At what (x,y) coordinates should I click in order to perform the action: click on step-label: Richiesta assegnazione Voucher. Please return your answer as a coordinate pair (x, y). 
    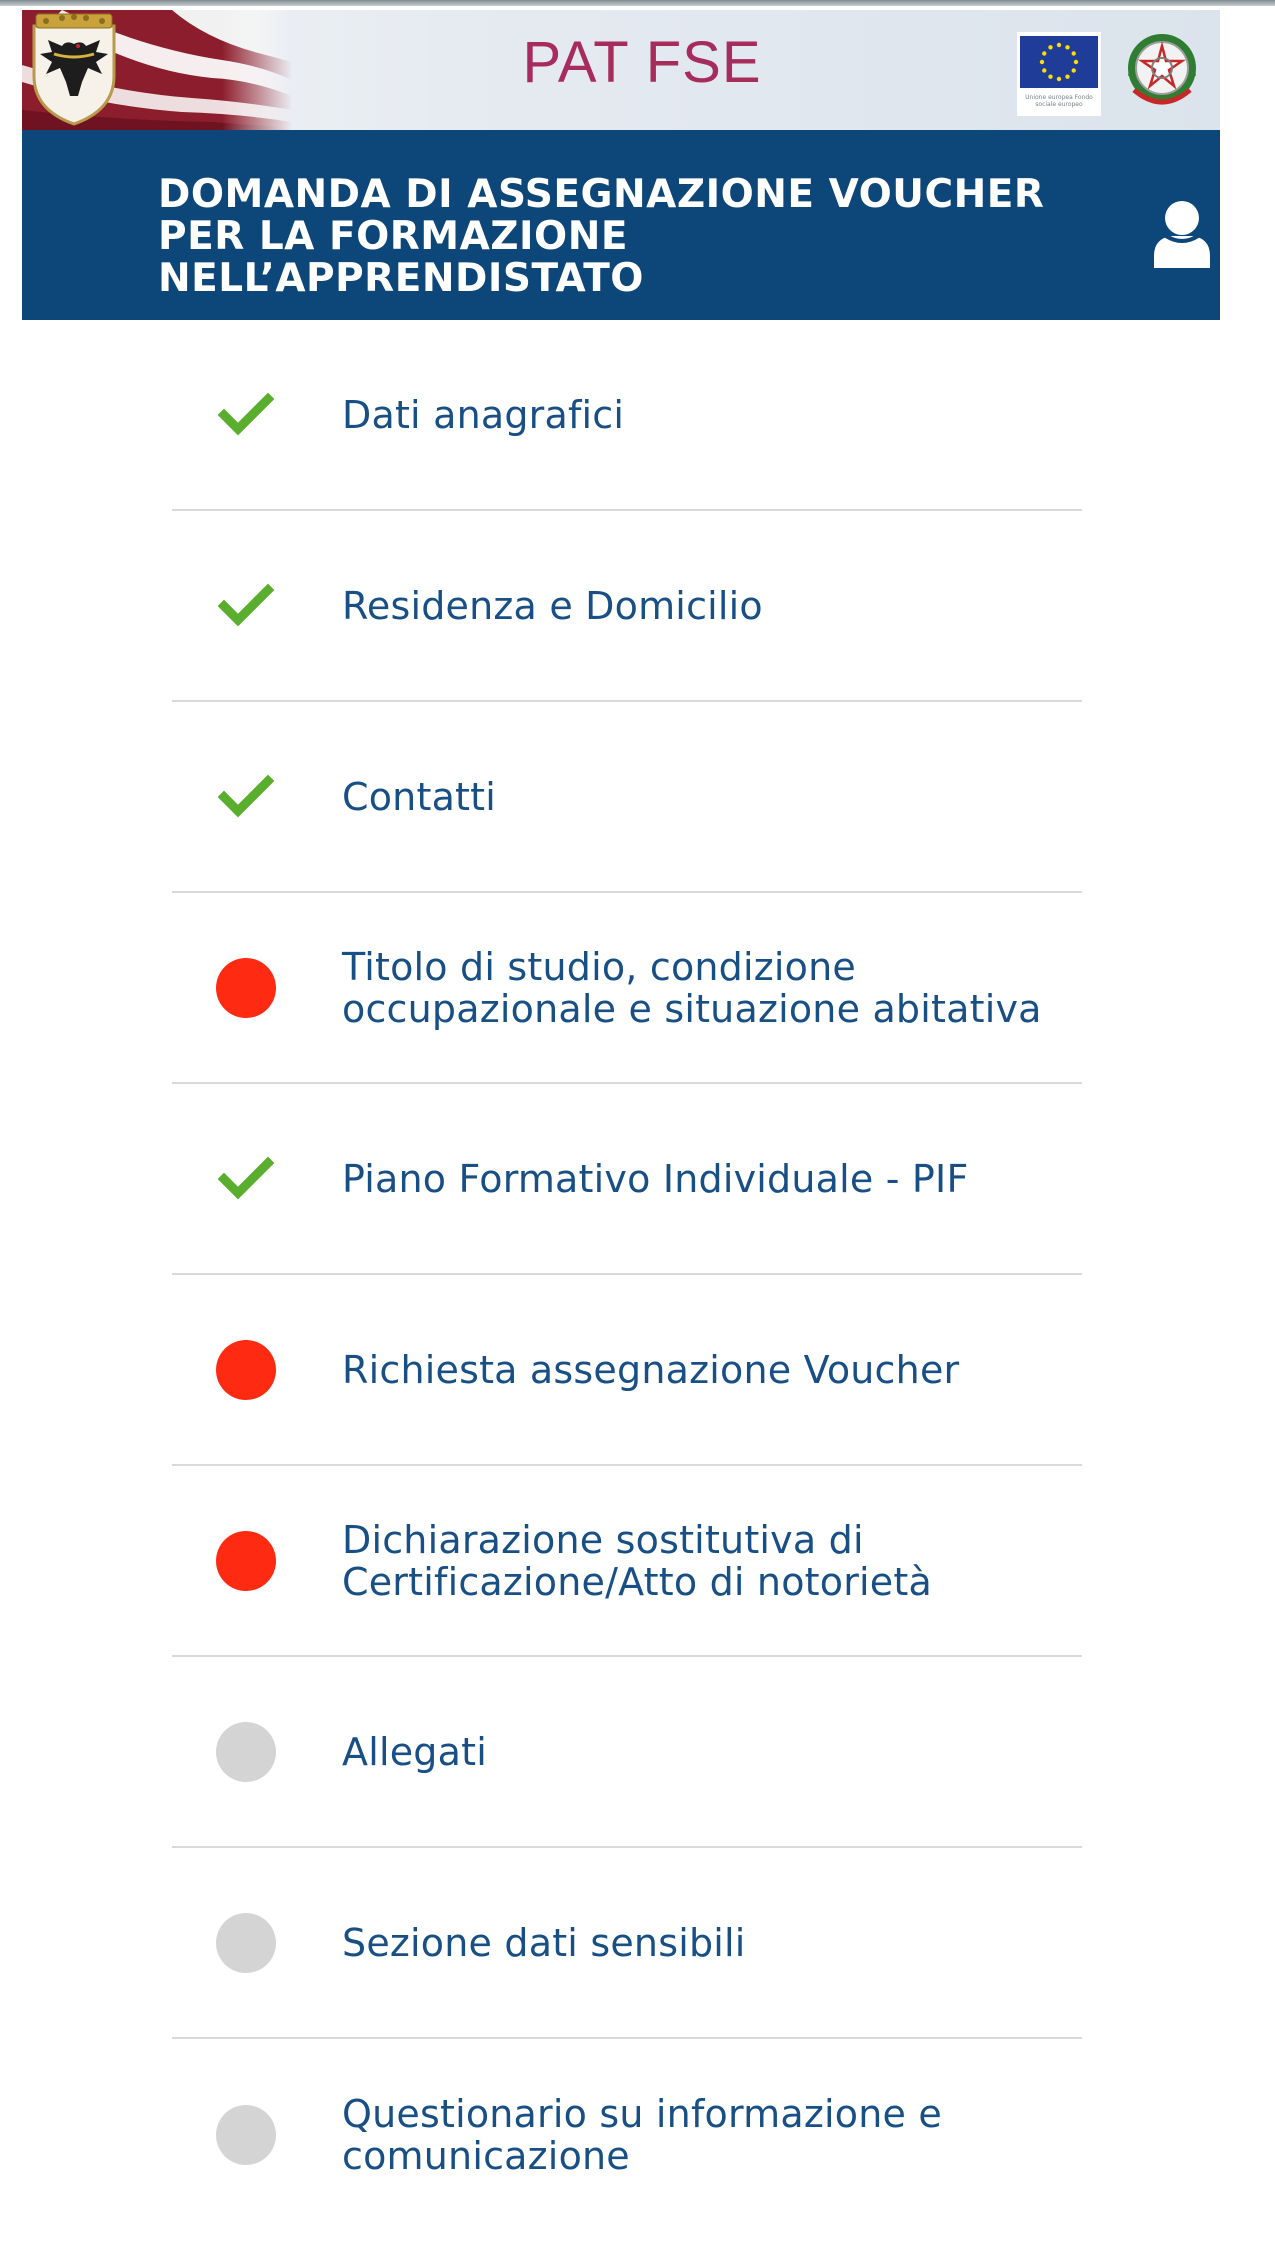
    Looking at the image, I should click on (712, 1370).